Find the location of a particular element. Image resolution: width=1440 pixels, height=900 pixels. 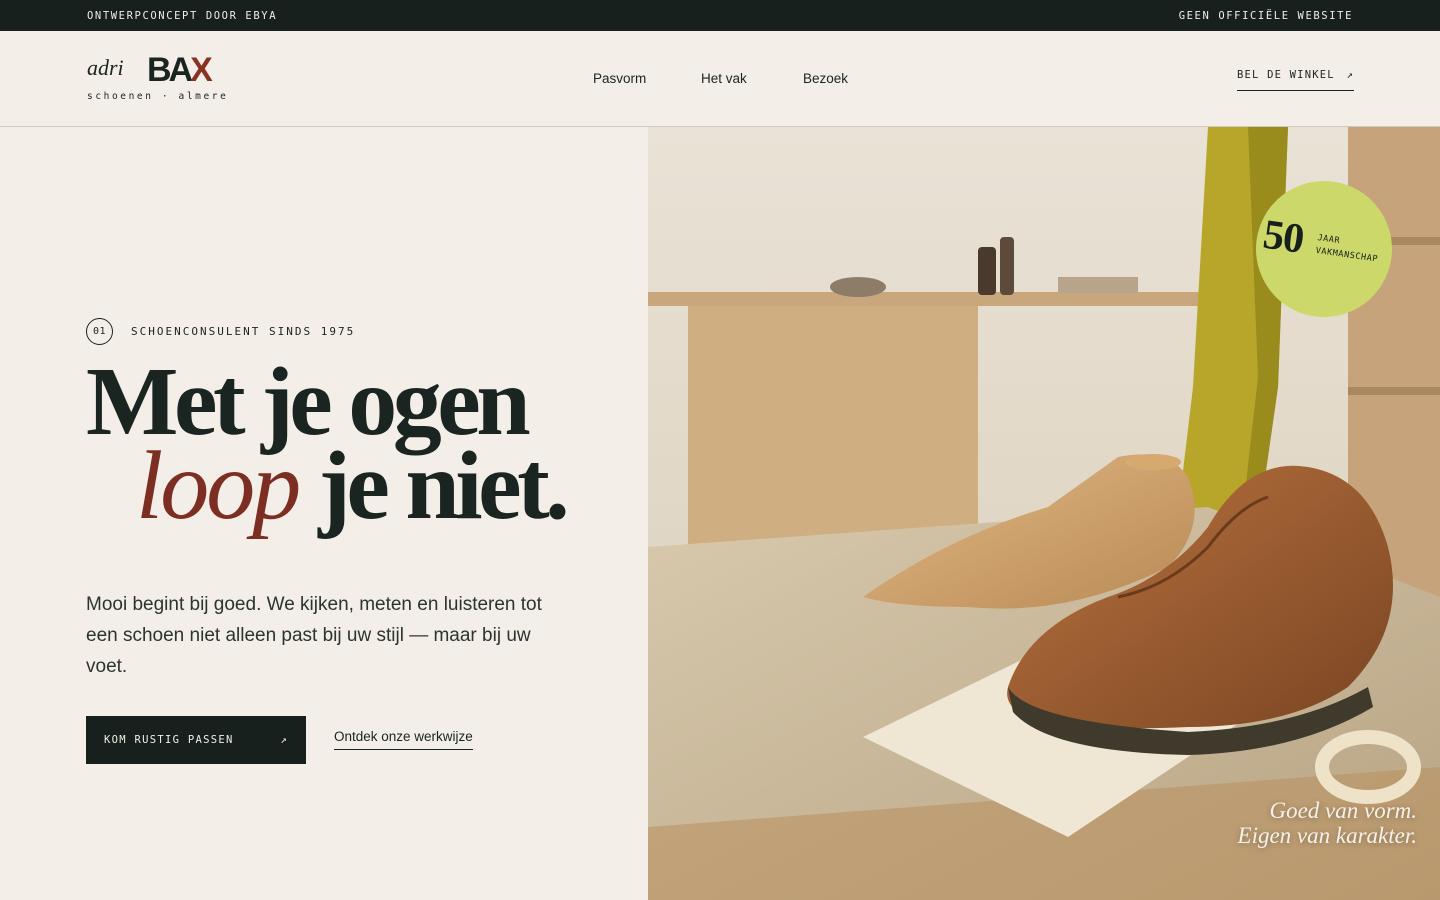

concept-credit: ONTWERPCONCEPT DOOR EBYA is located at coordinates (182, 15).